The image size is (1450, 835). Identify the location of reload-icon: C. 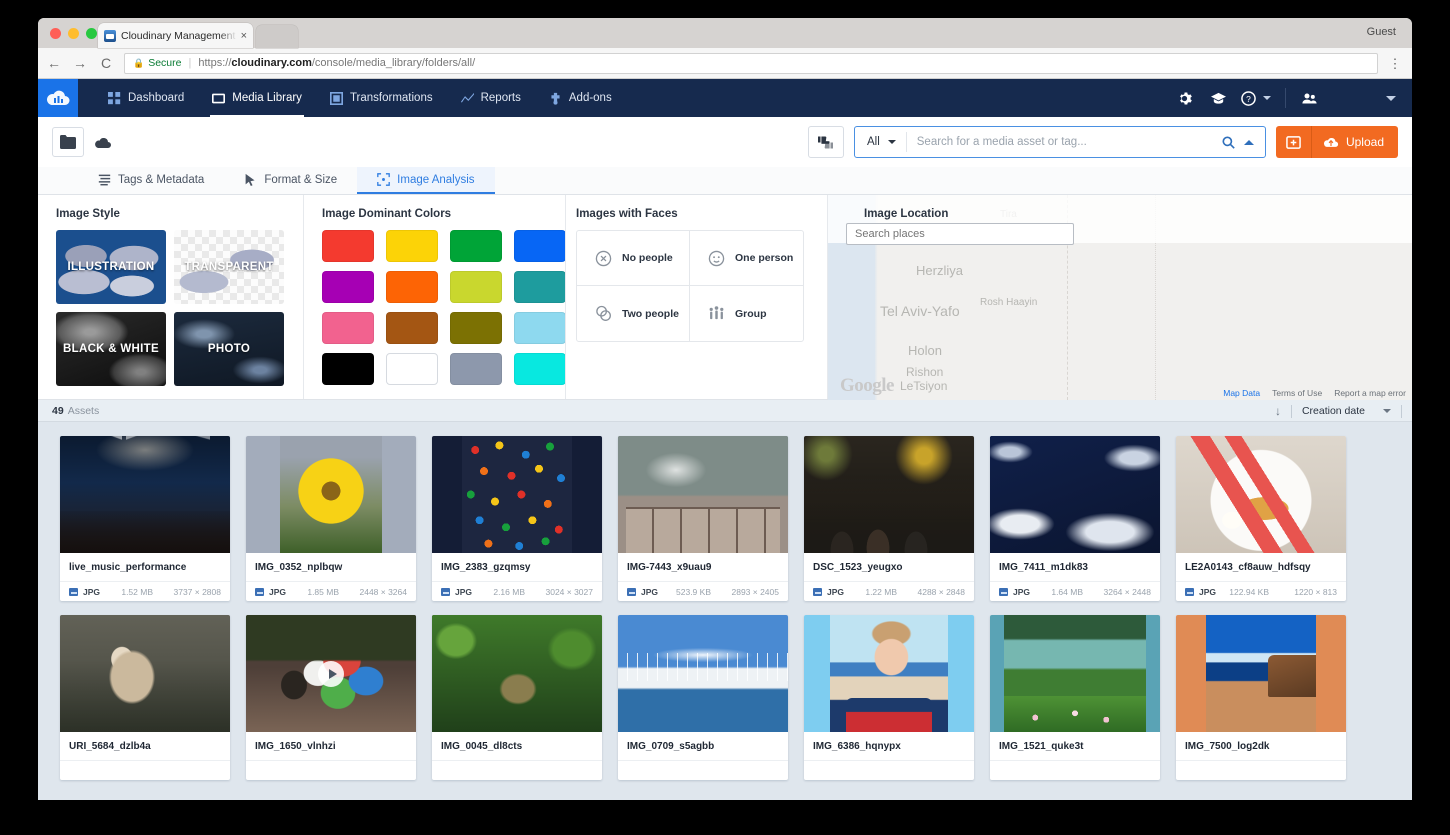
(106, 63).